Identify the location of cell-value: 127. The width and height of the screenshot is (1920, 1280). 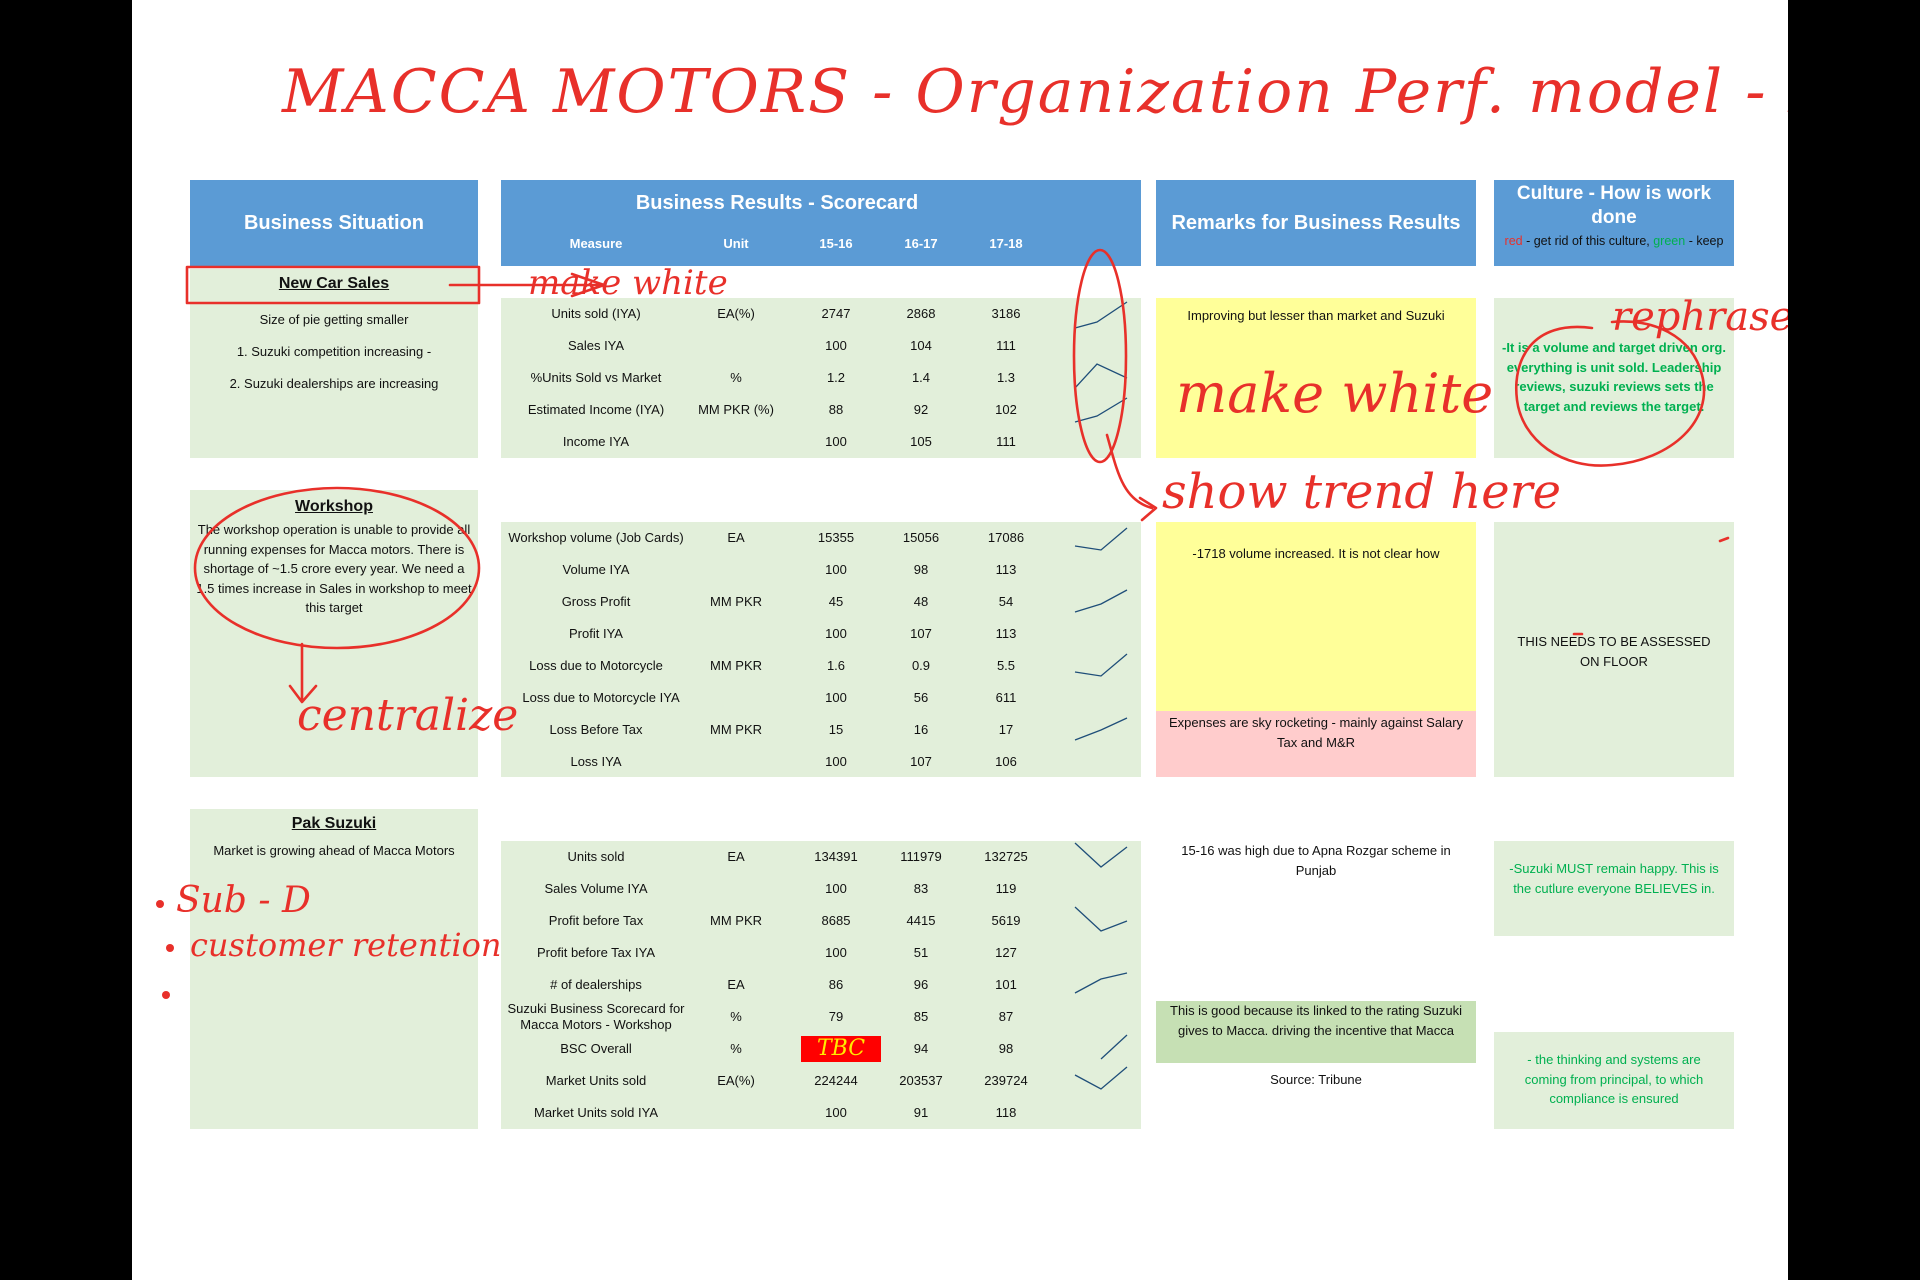
(1006, 952).